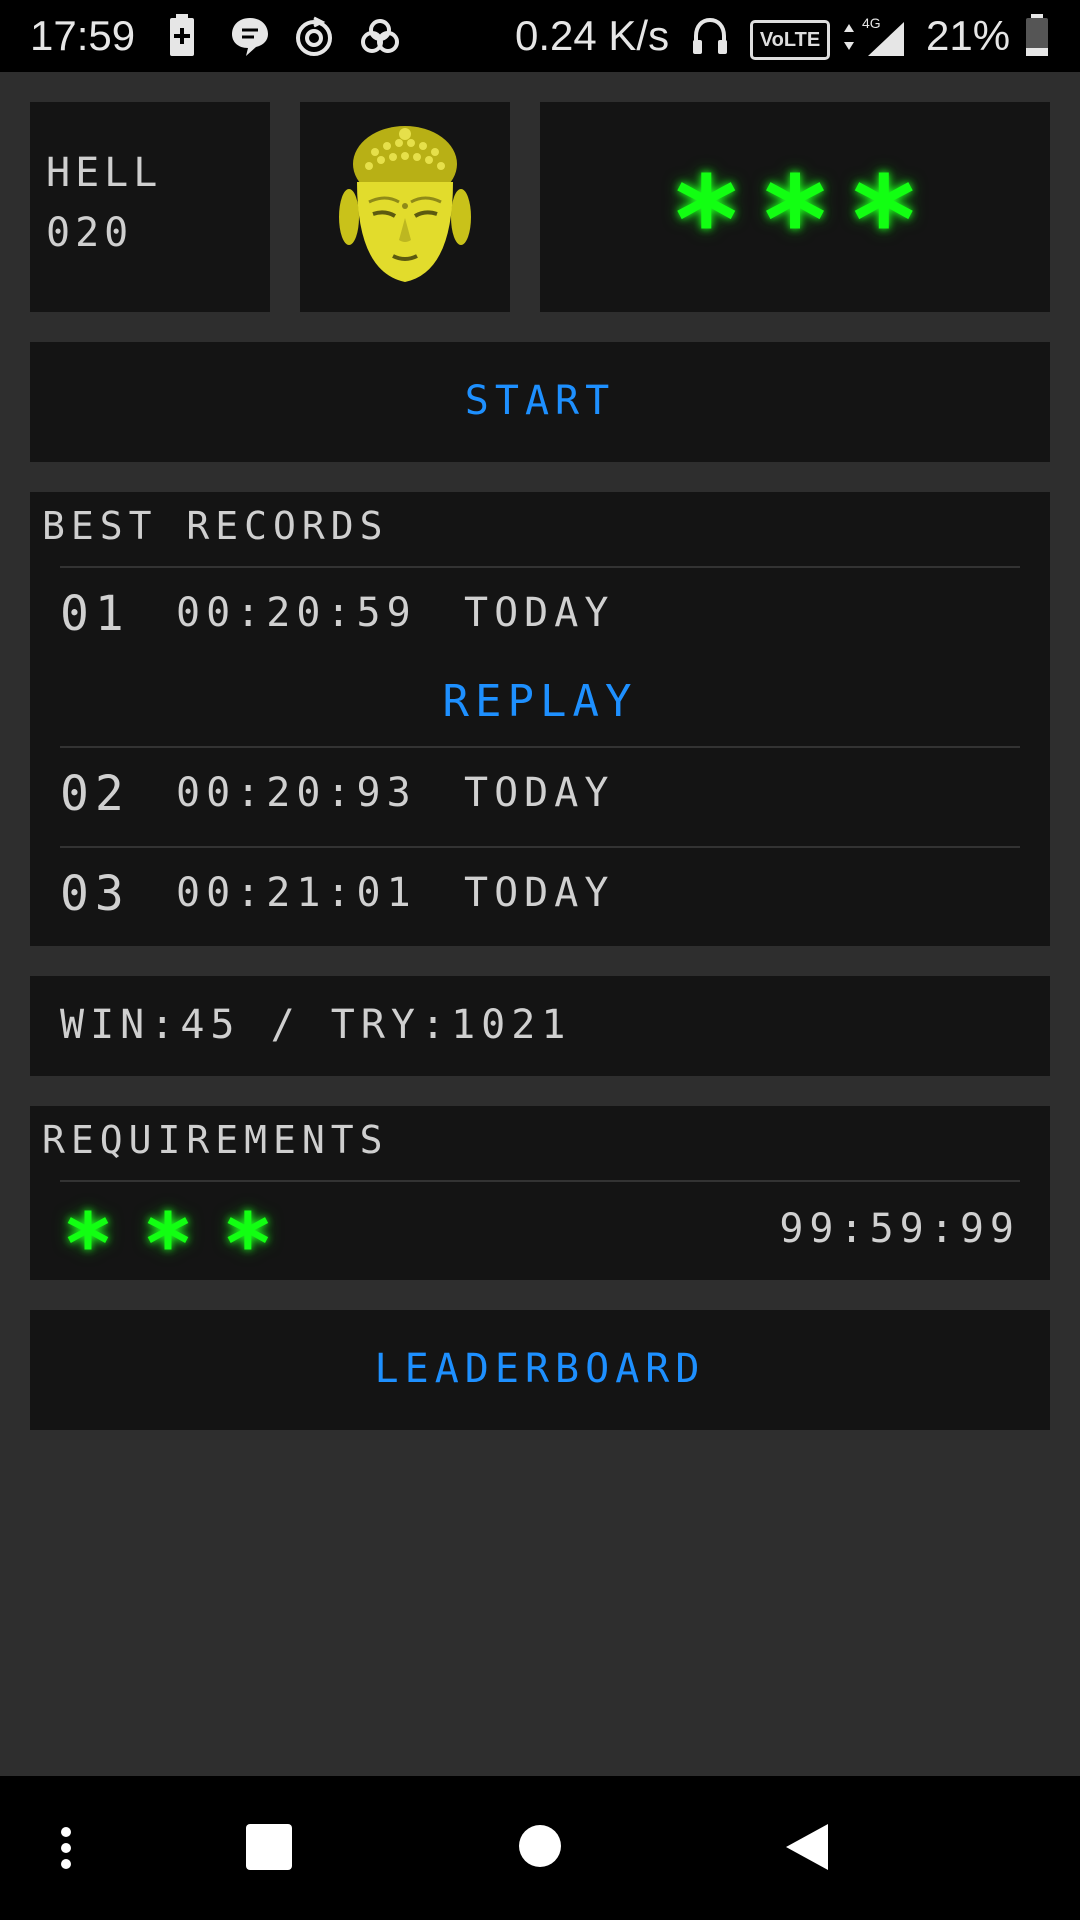 This screenshot has width=1080, height=1920. What do you see at coordinates (95, 794) in the screenshot?
I see `record-rank: 02` at bounding box center [95, 794].